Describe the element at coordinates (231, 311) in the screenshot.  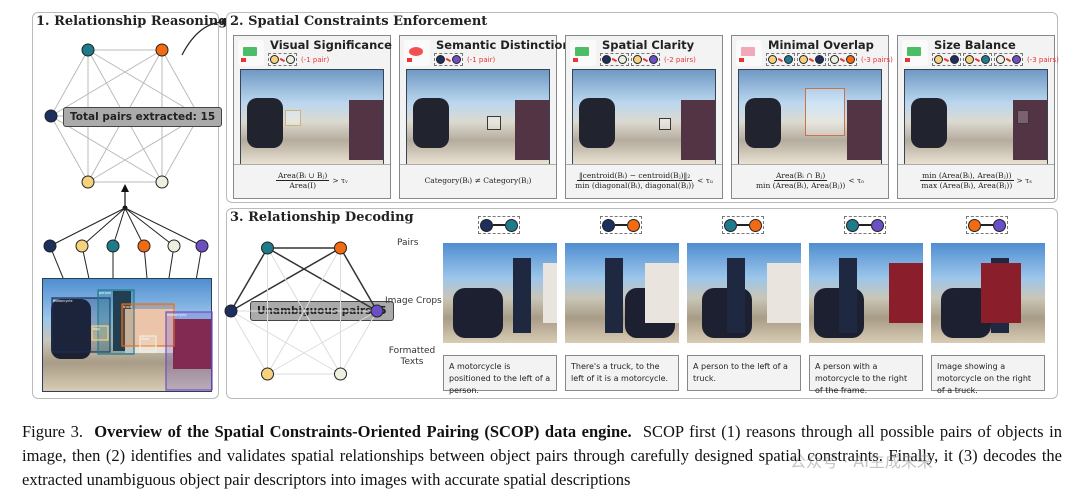
I see `navy-node` at that location.